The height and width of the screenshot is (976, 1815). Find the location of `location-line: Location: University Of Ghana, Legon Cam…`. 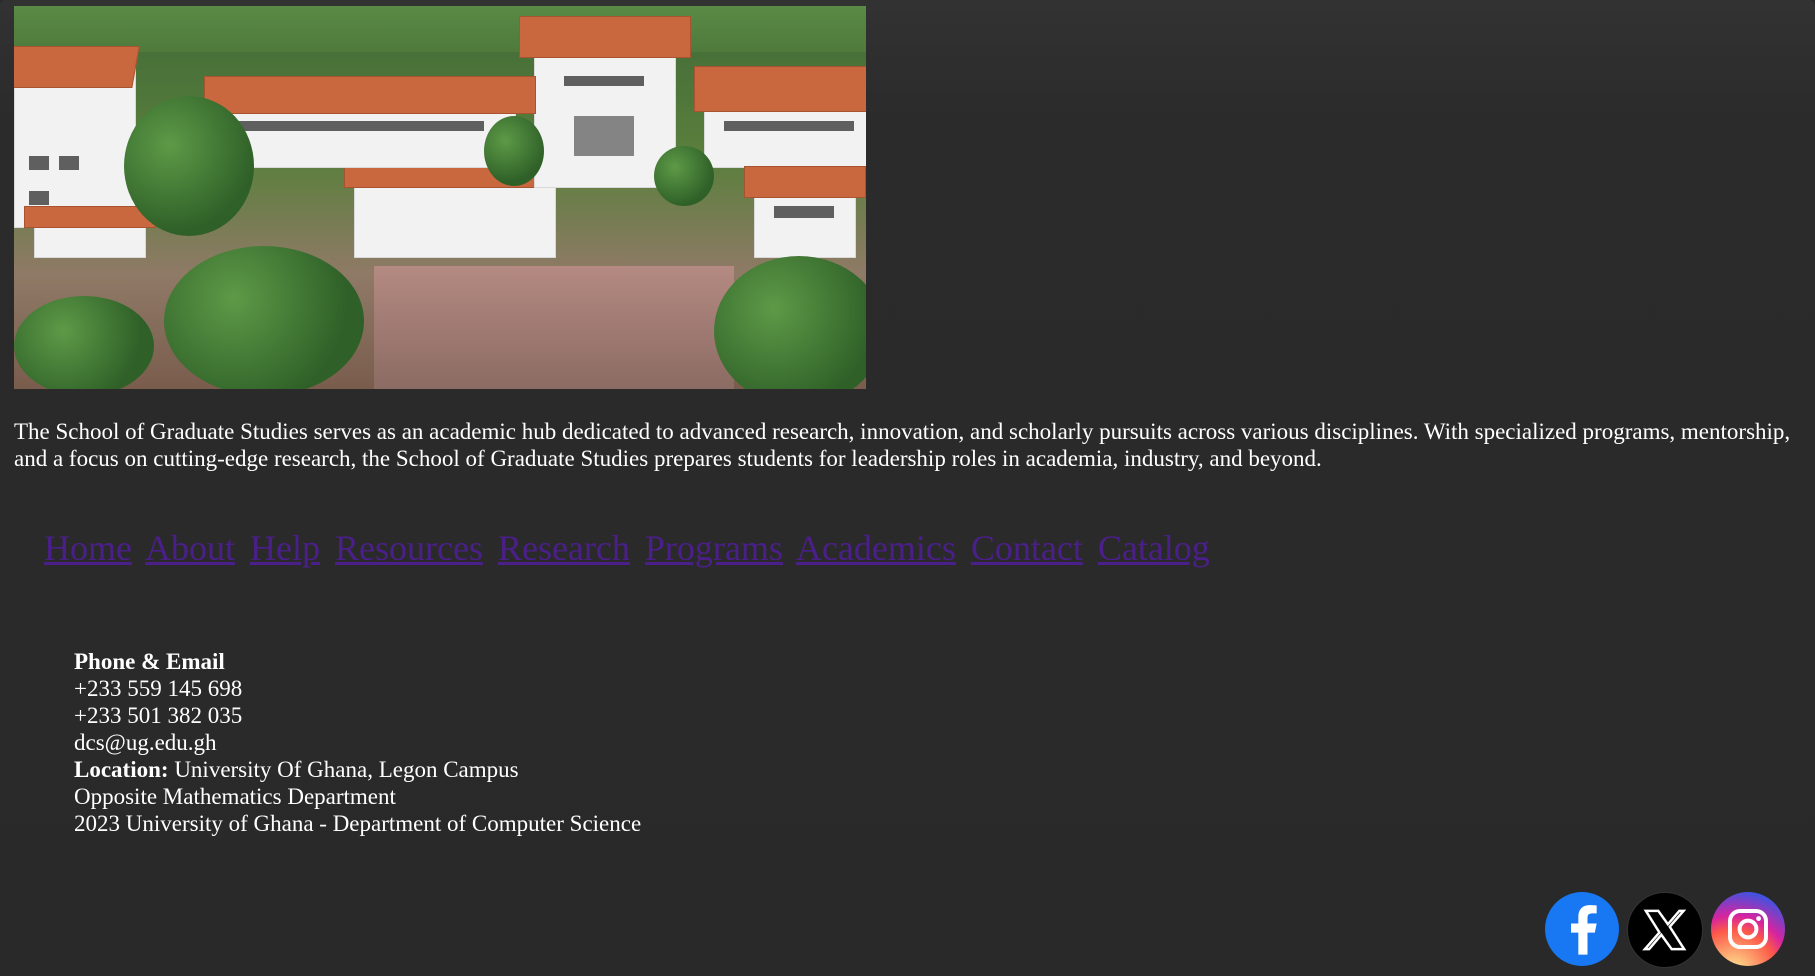

location-line: Location: University Of Ghana, Legon Cam… is located at coordinates (357, 769).